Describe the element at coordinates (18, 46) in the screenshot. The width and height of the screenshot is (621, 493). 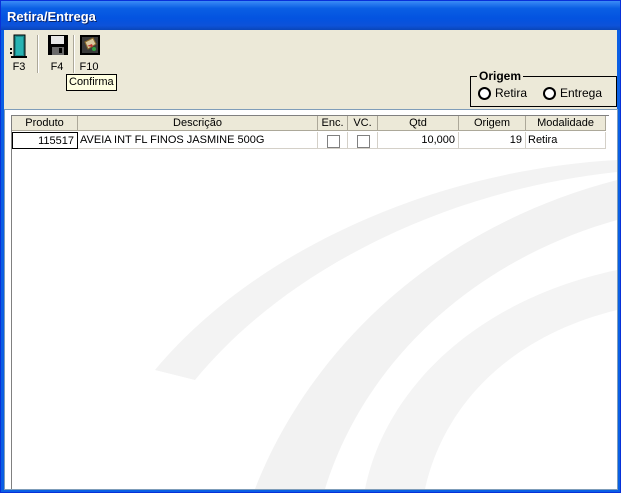
I see `door-exit-icon` at that location.